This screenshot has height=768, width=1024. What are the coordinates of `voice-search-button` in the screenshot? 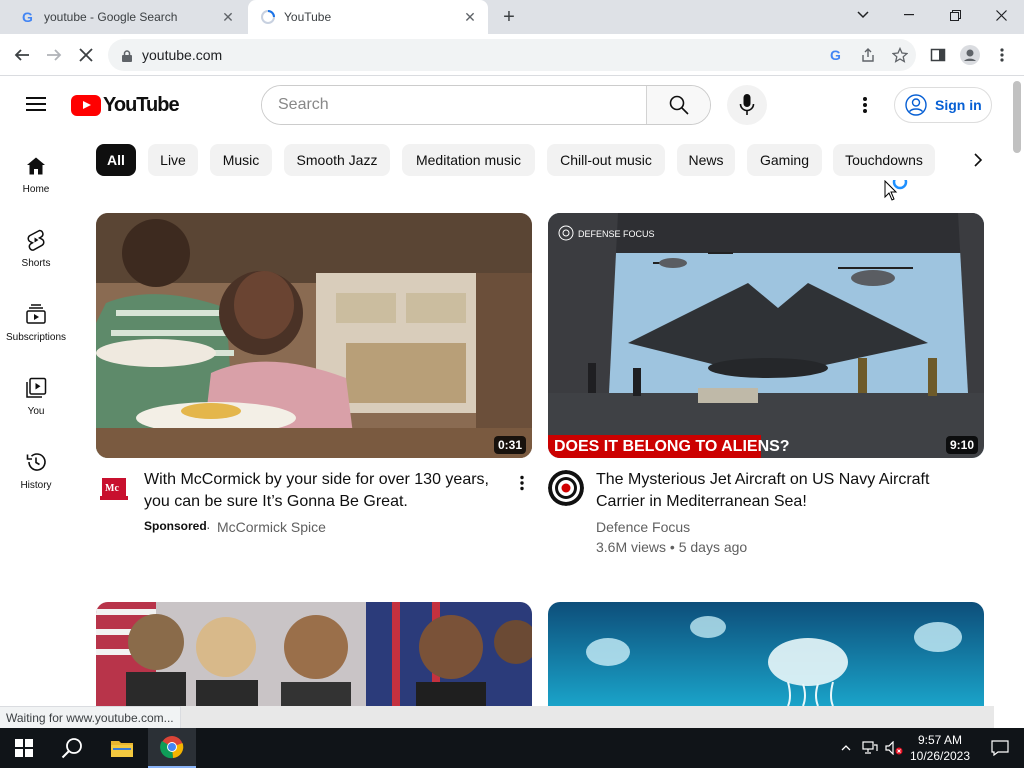 It's located at (747, 105).